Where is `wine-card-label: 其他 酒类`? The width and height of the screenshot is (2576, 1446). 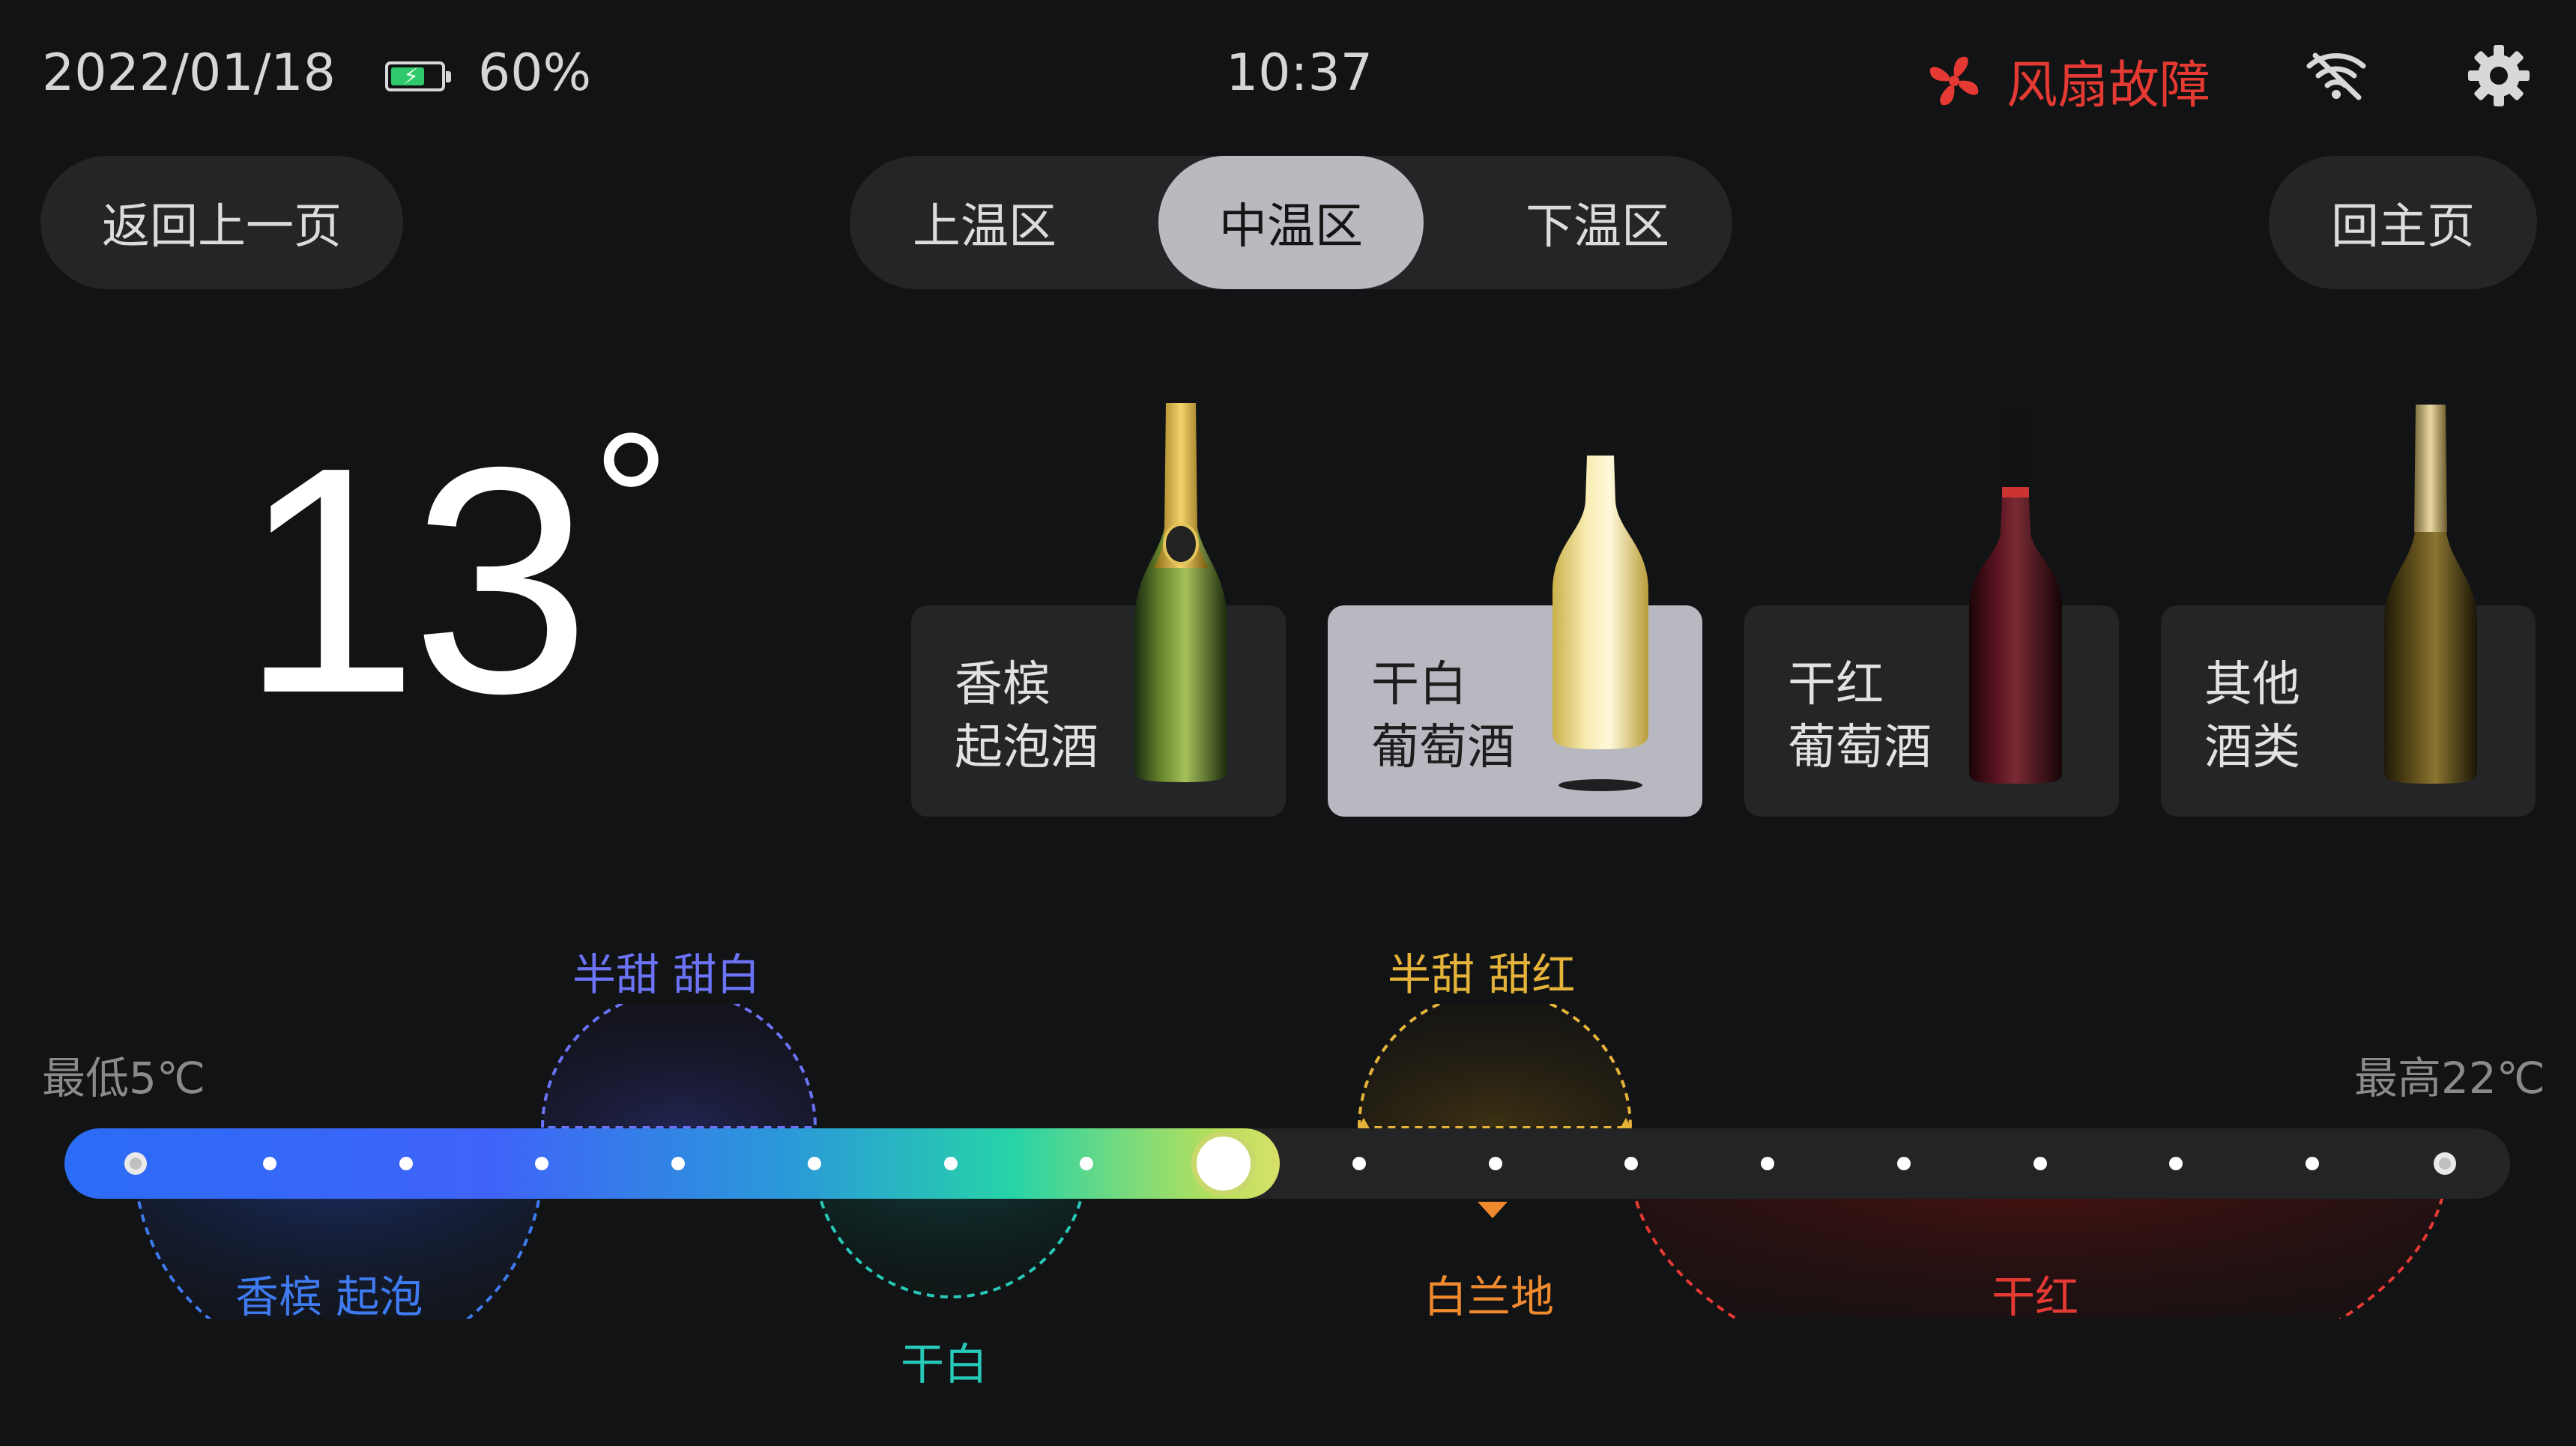
wine-card-label: 其他 酒类 is located at coordinates (2252, 716).